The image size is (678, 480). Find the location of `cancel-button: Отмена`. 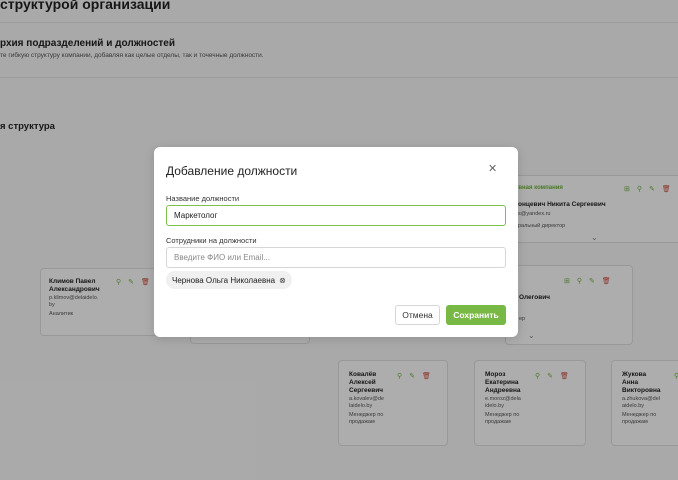

cancel-button: Отмена is located at coordinates (417, 315).